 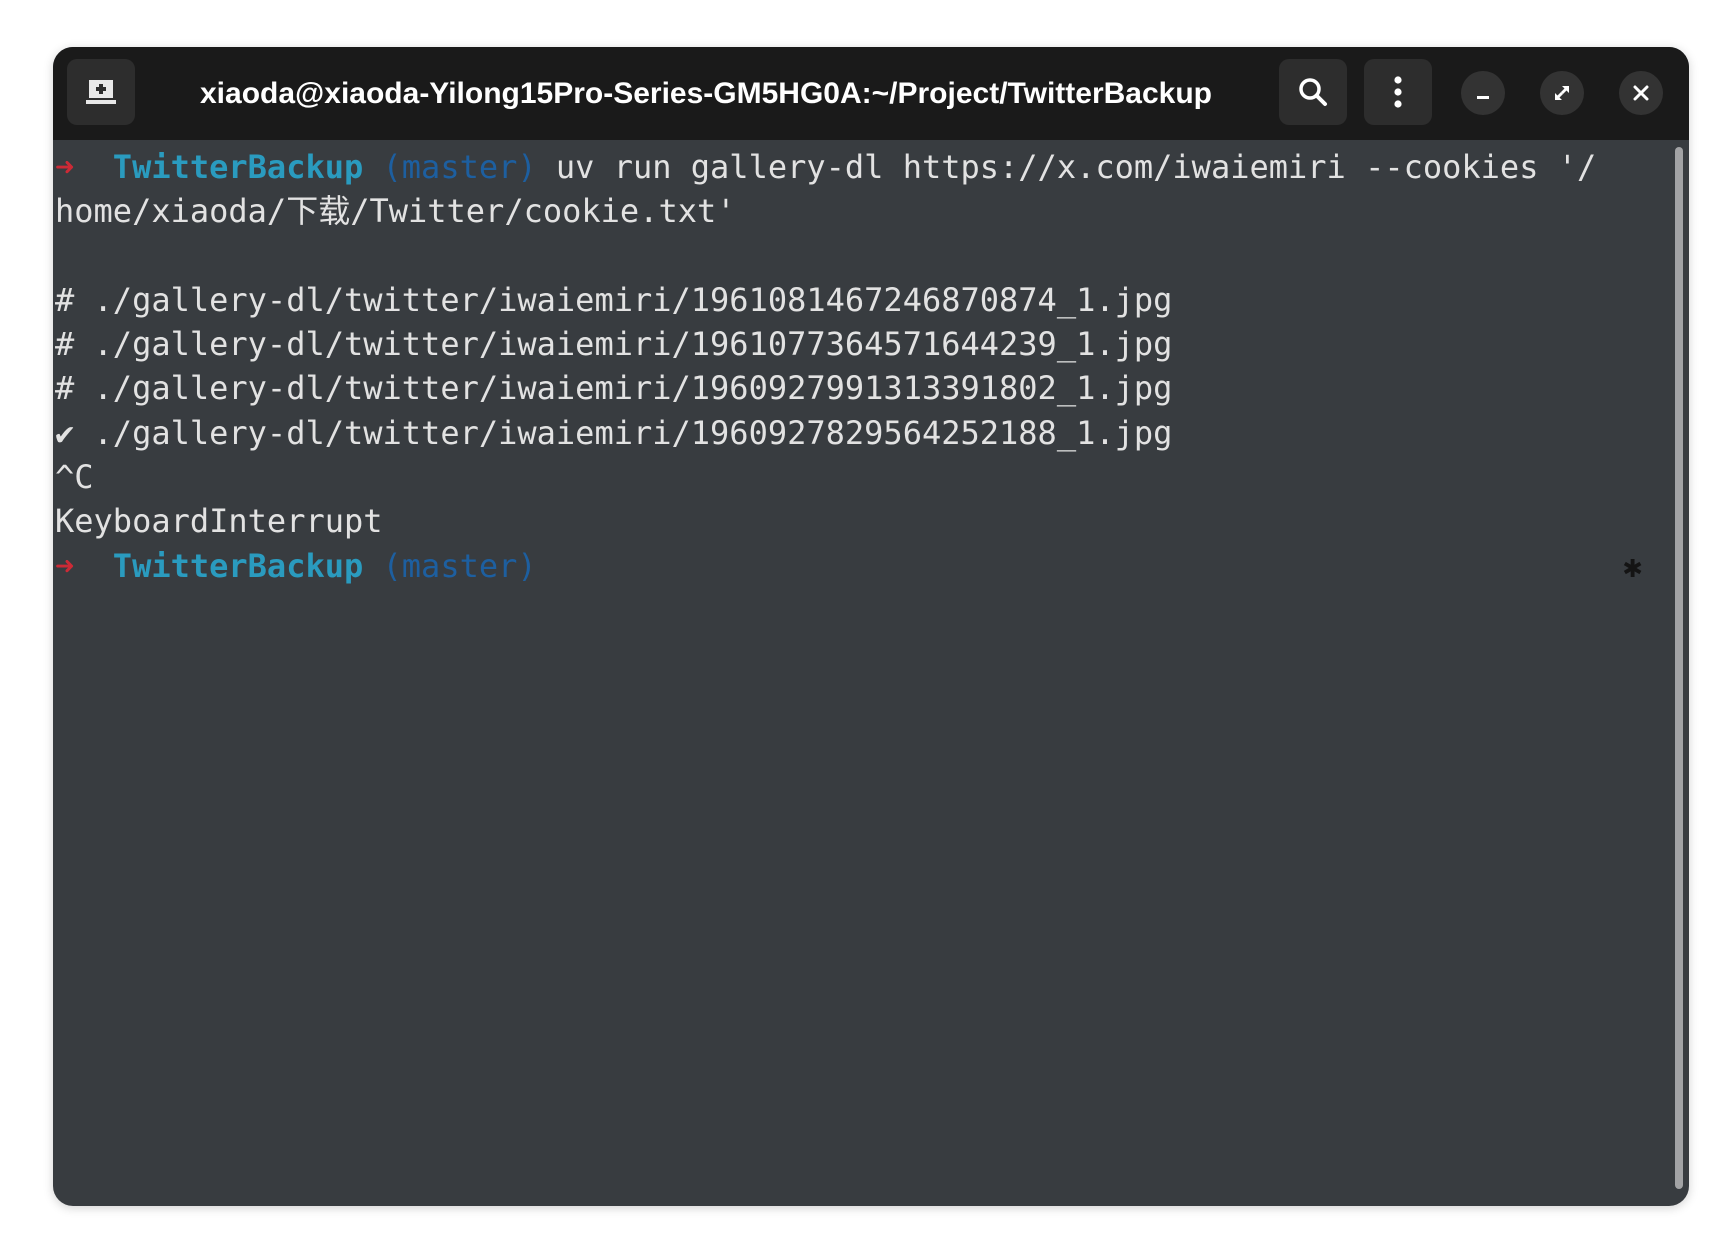 I want to click on command-text-continued: home/xiaoda/下载/Twitter/cookie.txt', so click(x=395, y=211).